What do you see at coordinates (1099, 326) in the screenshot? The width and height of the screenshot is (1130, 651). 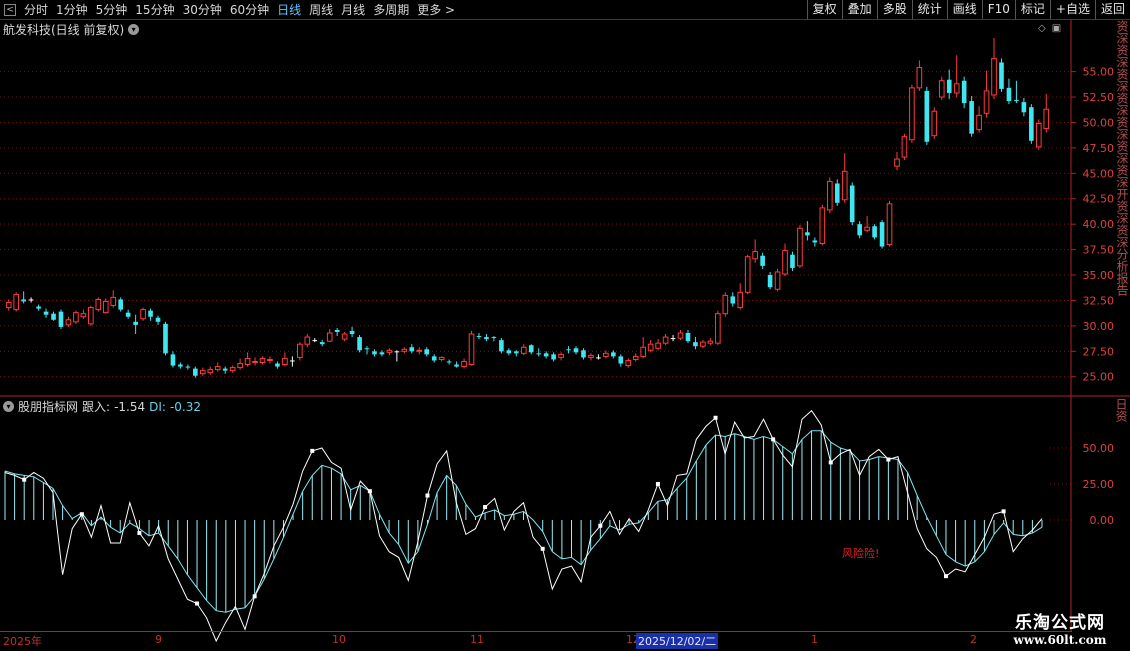 I see `price-tick-label: 30.00` at bounding box center [1099, 326].